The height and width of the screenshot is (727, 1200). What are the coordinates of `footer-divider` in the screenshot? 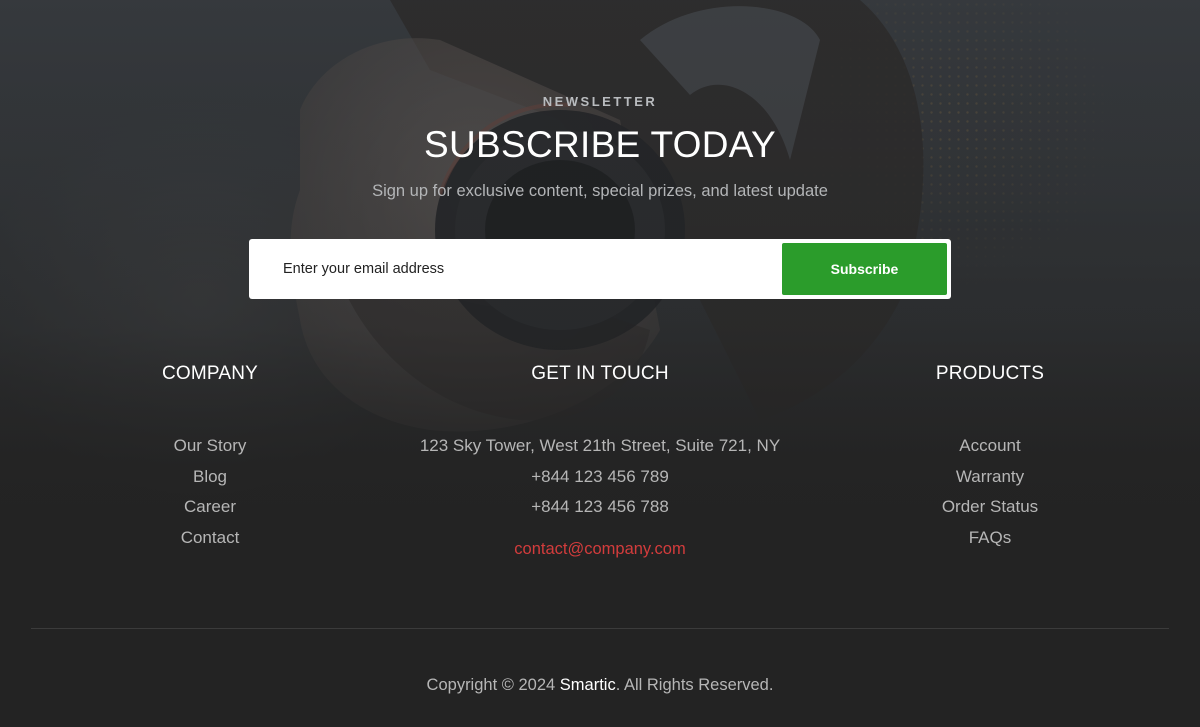 It's located at (600, 628).